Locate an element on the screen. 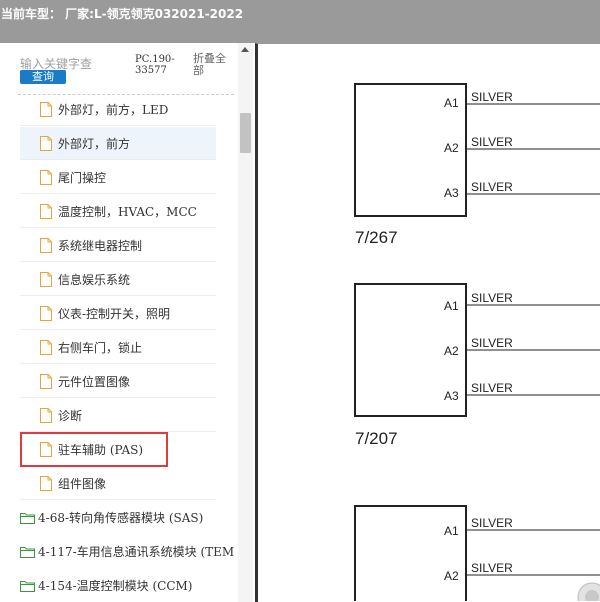 The width and height of the screenshot is (600, 602). tree-item: 诊断 is located at coordinates (118, 415).